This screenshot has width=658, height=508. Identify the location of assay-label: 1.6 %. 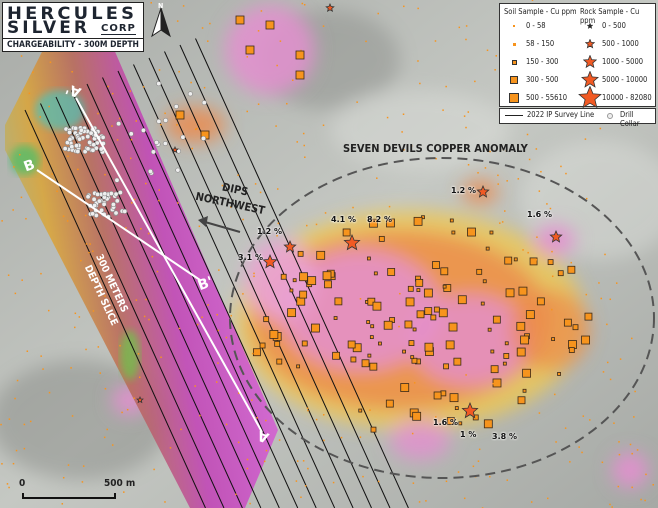
(445, 422).